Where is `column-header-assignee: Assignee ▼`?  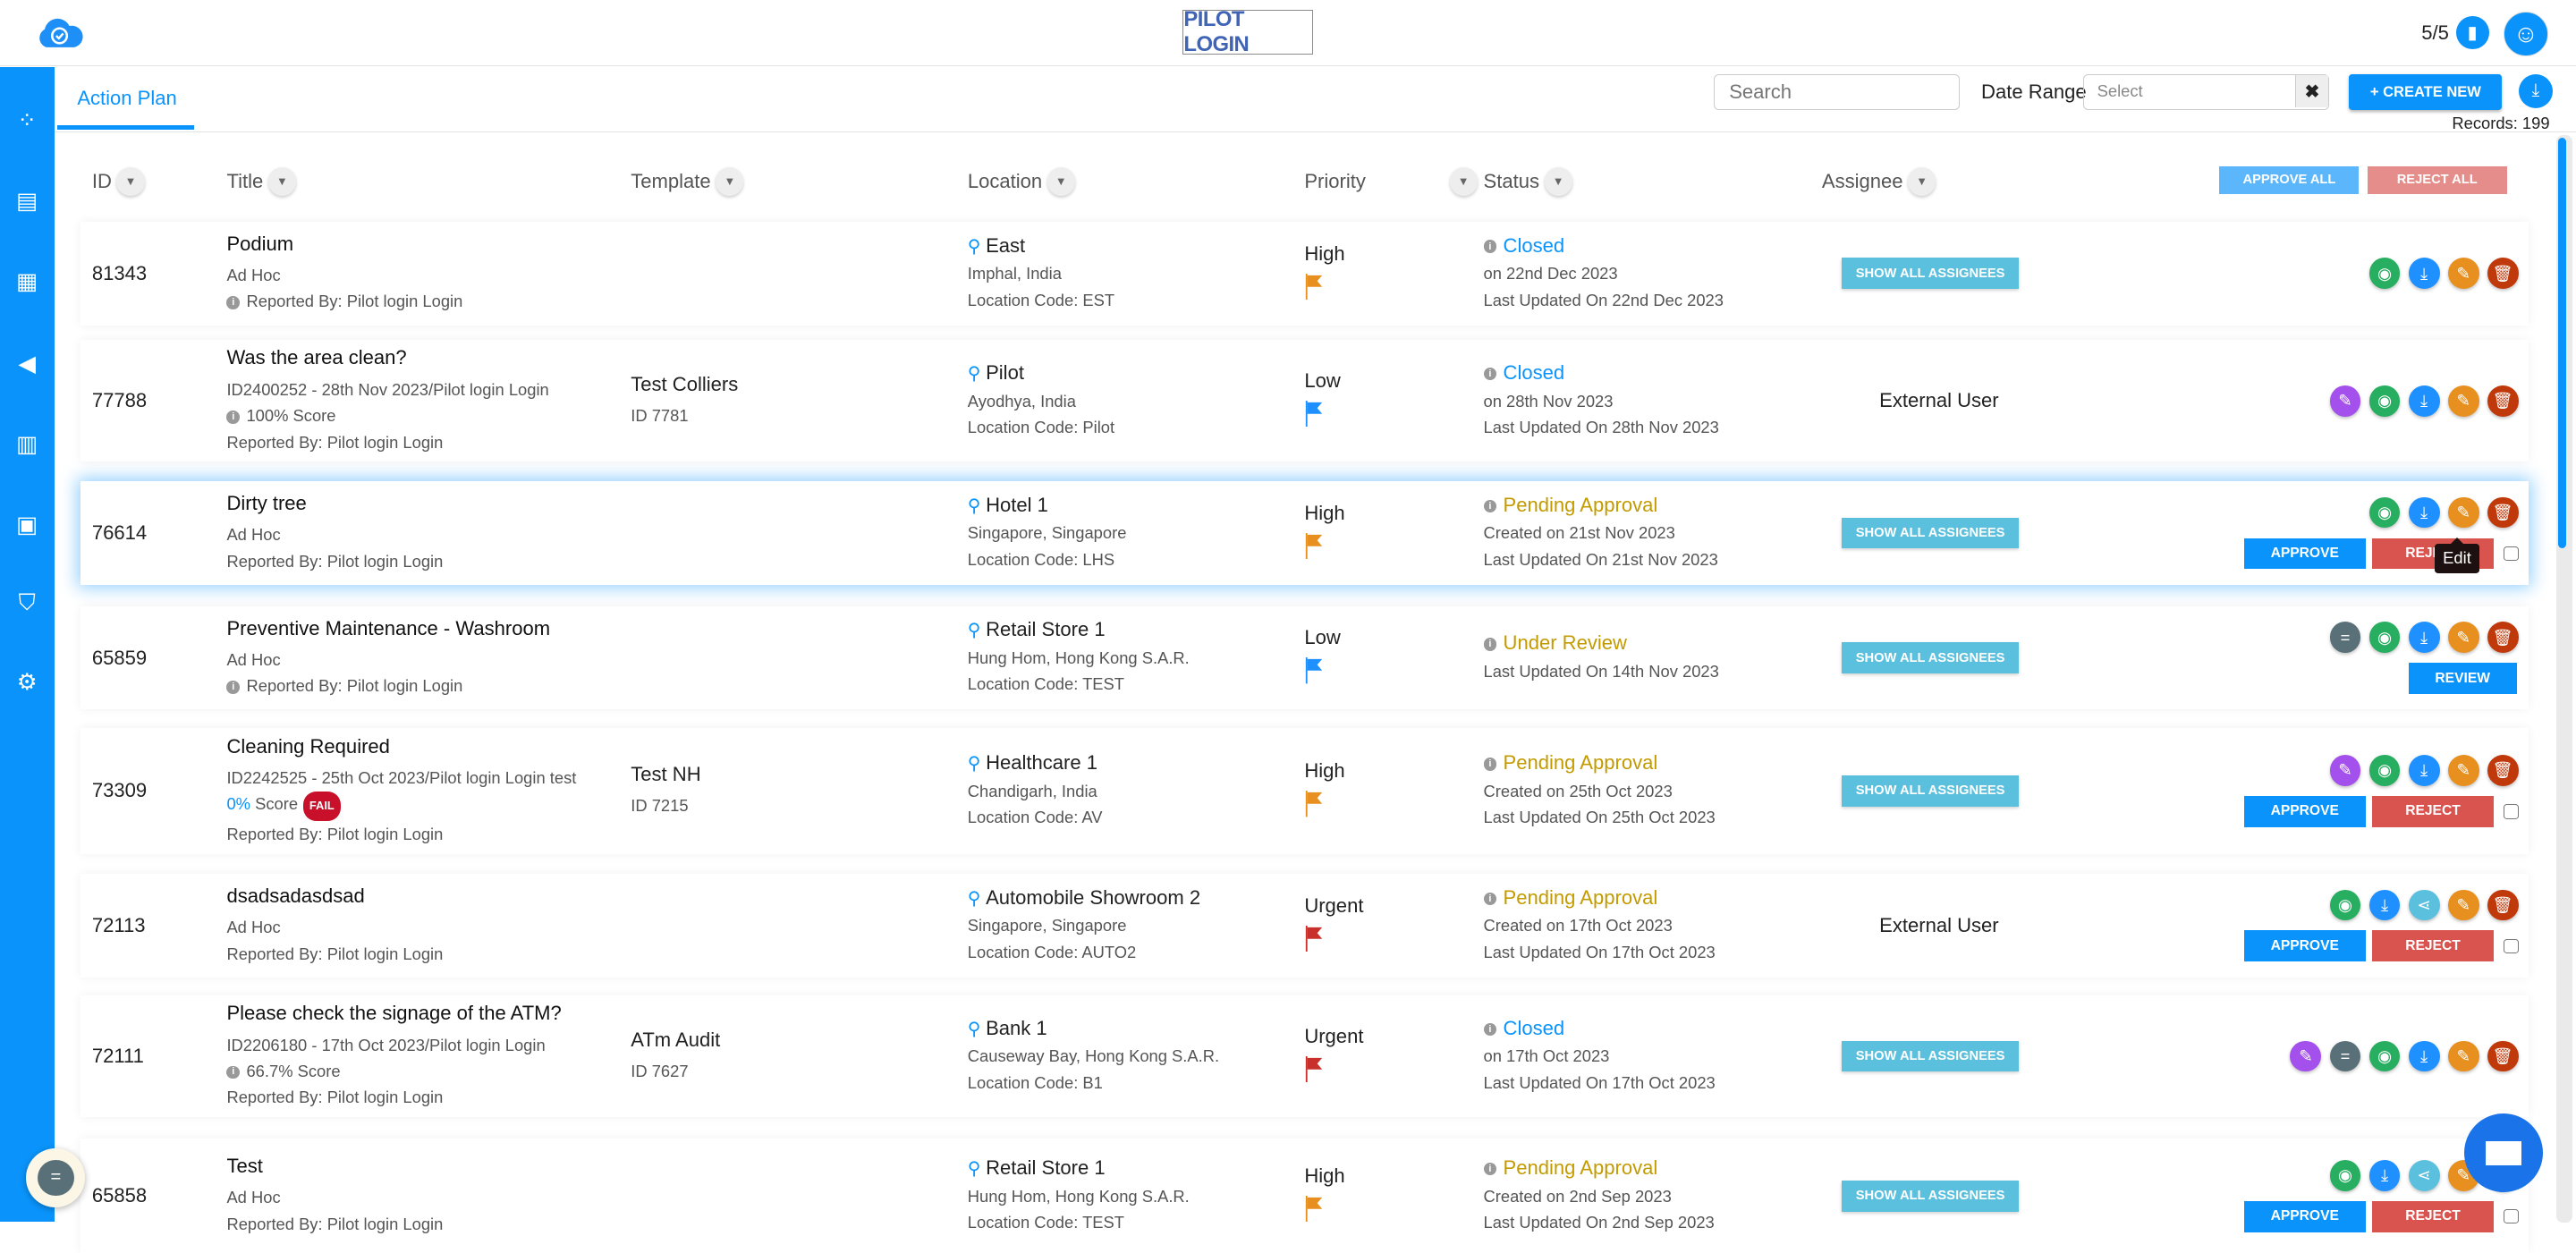 column-header-assignee: Assignee ▼ is located at coordinates (1879, 181).